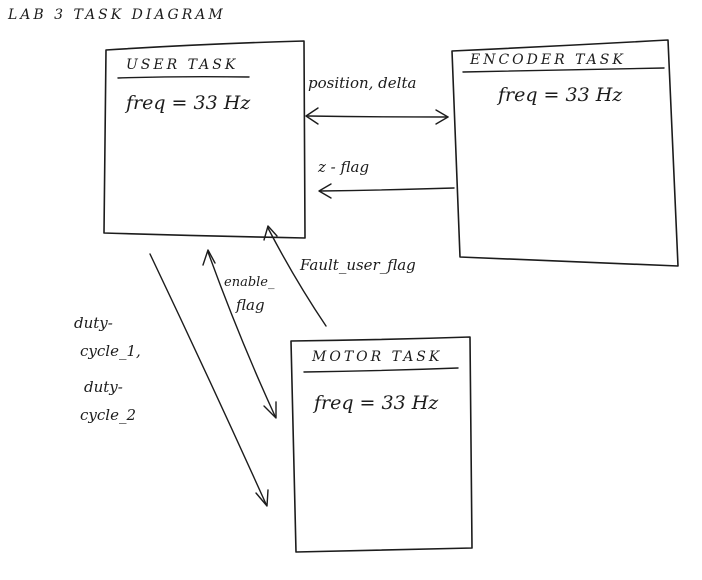 The height and width of the screenshot is (580, 702). I want to click on motor-task-freq: freq = 33 Hz, so click(376, 403).